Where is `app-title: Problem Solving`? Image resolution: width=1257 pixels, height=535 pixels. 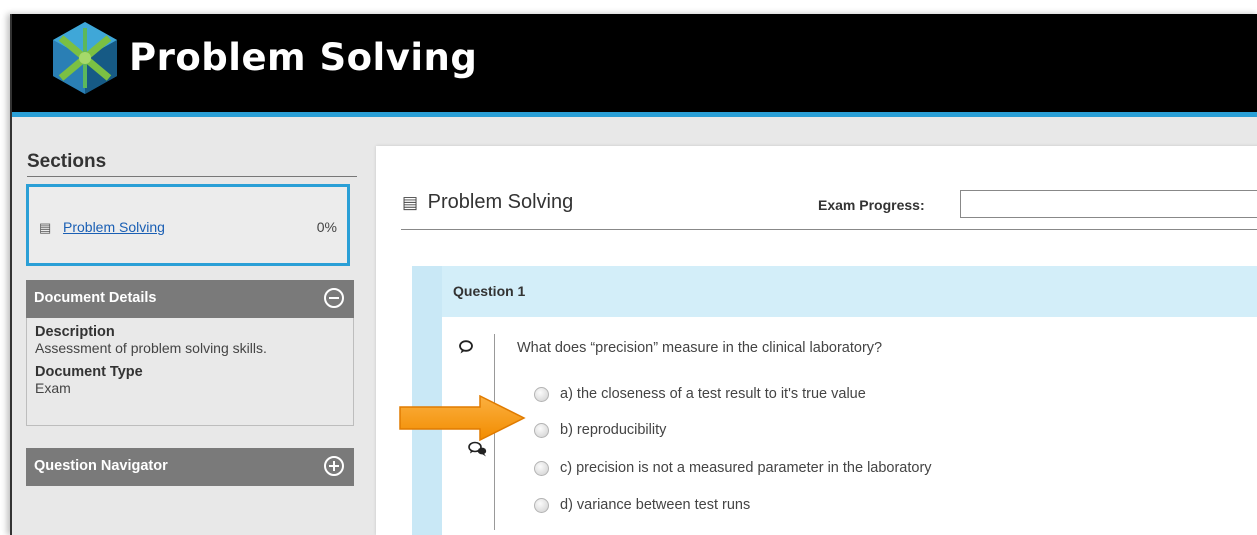
app-title: Problem Solving is located at coordinates (303, 57).